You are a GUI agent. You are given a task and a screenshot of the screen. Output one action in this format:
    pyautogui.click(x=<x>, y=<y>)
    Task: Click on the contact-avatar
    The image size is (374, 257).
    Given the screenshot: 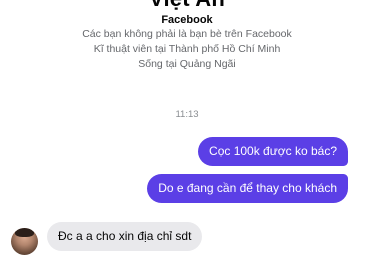 What is the action you would take?
    pyautogui.click(x=24, y=241)
    